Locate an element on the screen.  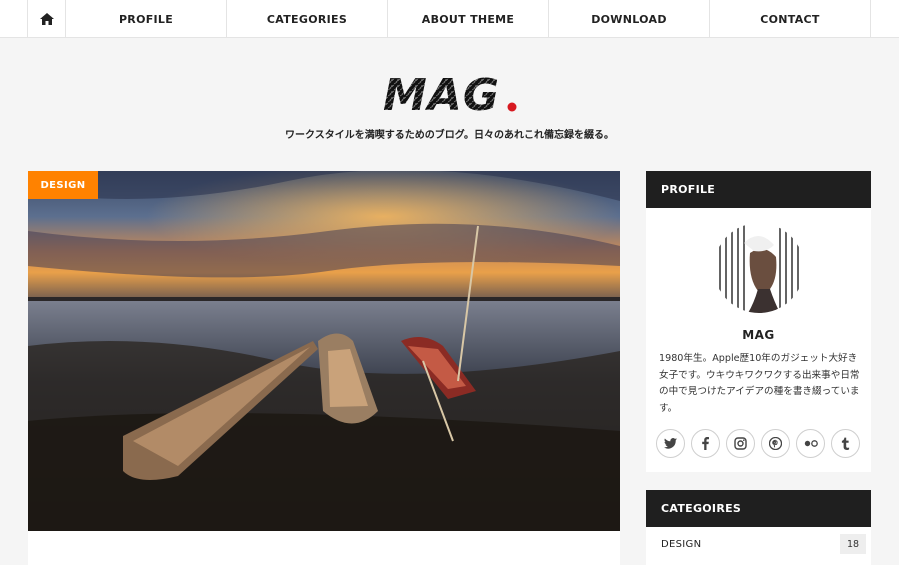
pinterest-icon is located at coordinates (775, 443).